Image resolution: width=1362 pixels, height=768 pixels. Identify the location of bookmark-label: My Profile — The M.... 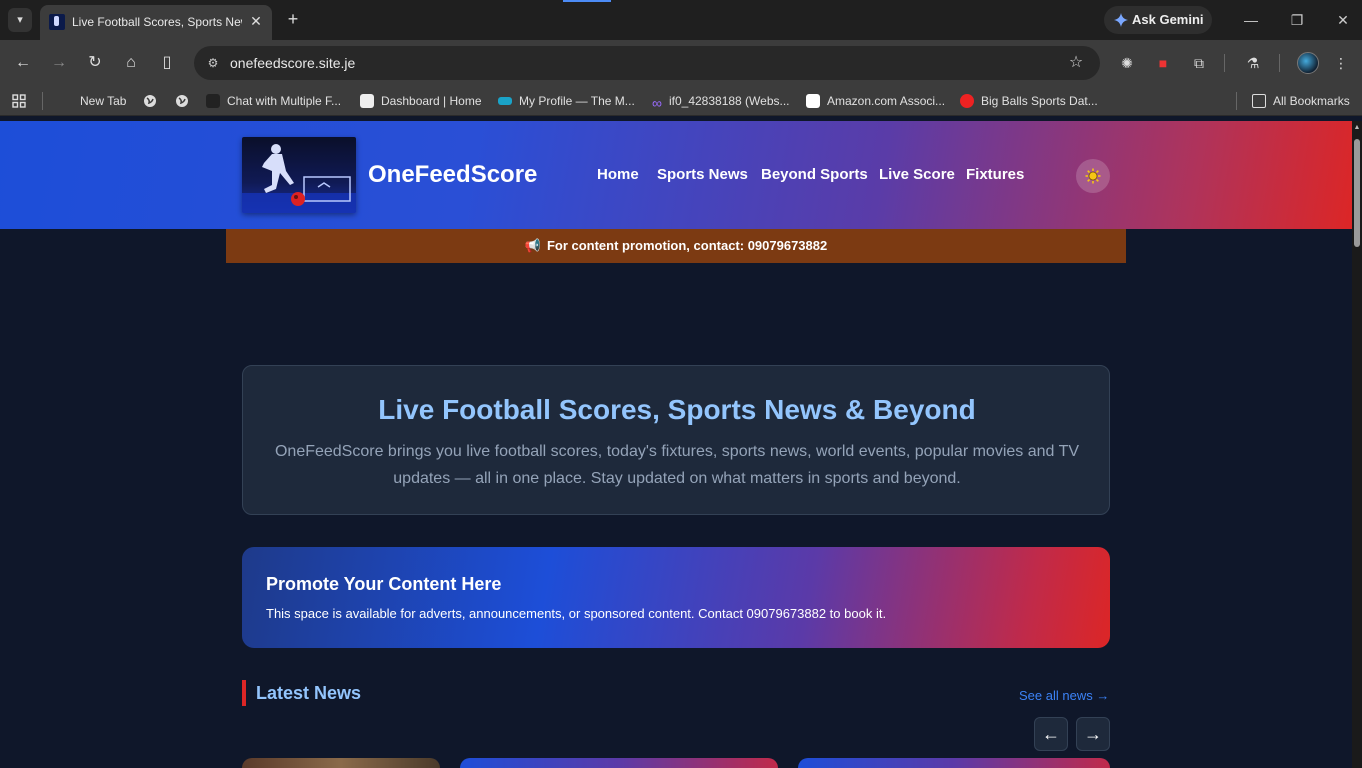
(577, 101).